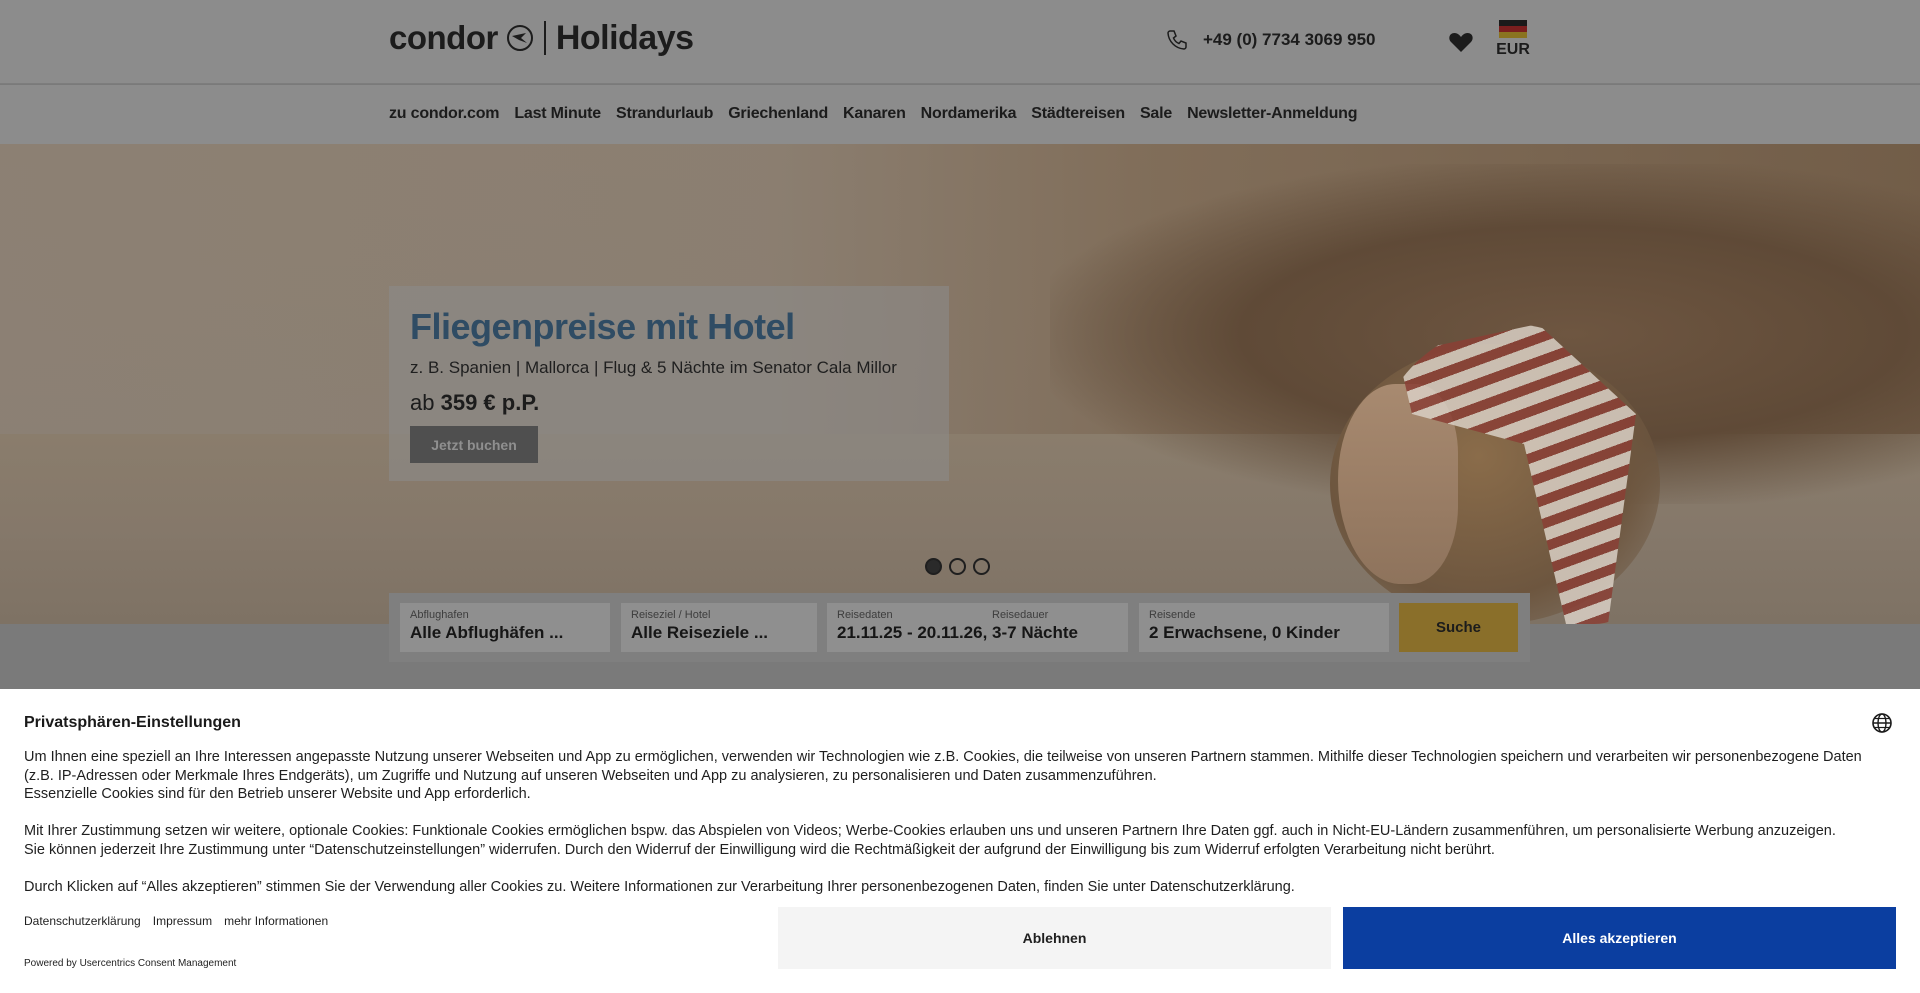  I want to click on nav-item-strandurlaub: Strandurlaub, so click(664, 114).